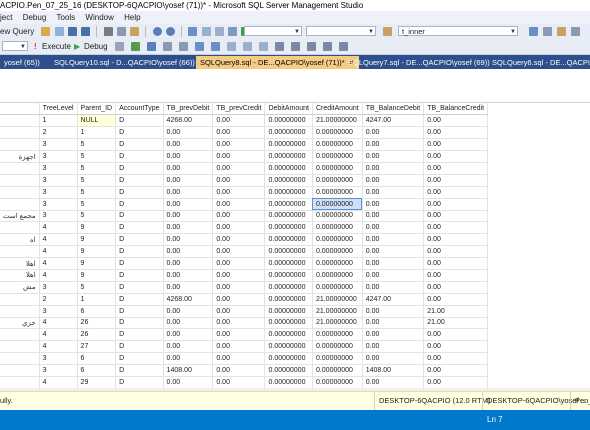 This screenshot has height=430, width=590. Describe the element at coordinates (132, 17) in the screenshot. I see `menu-help: Help` at that location.